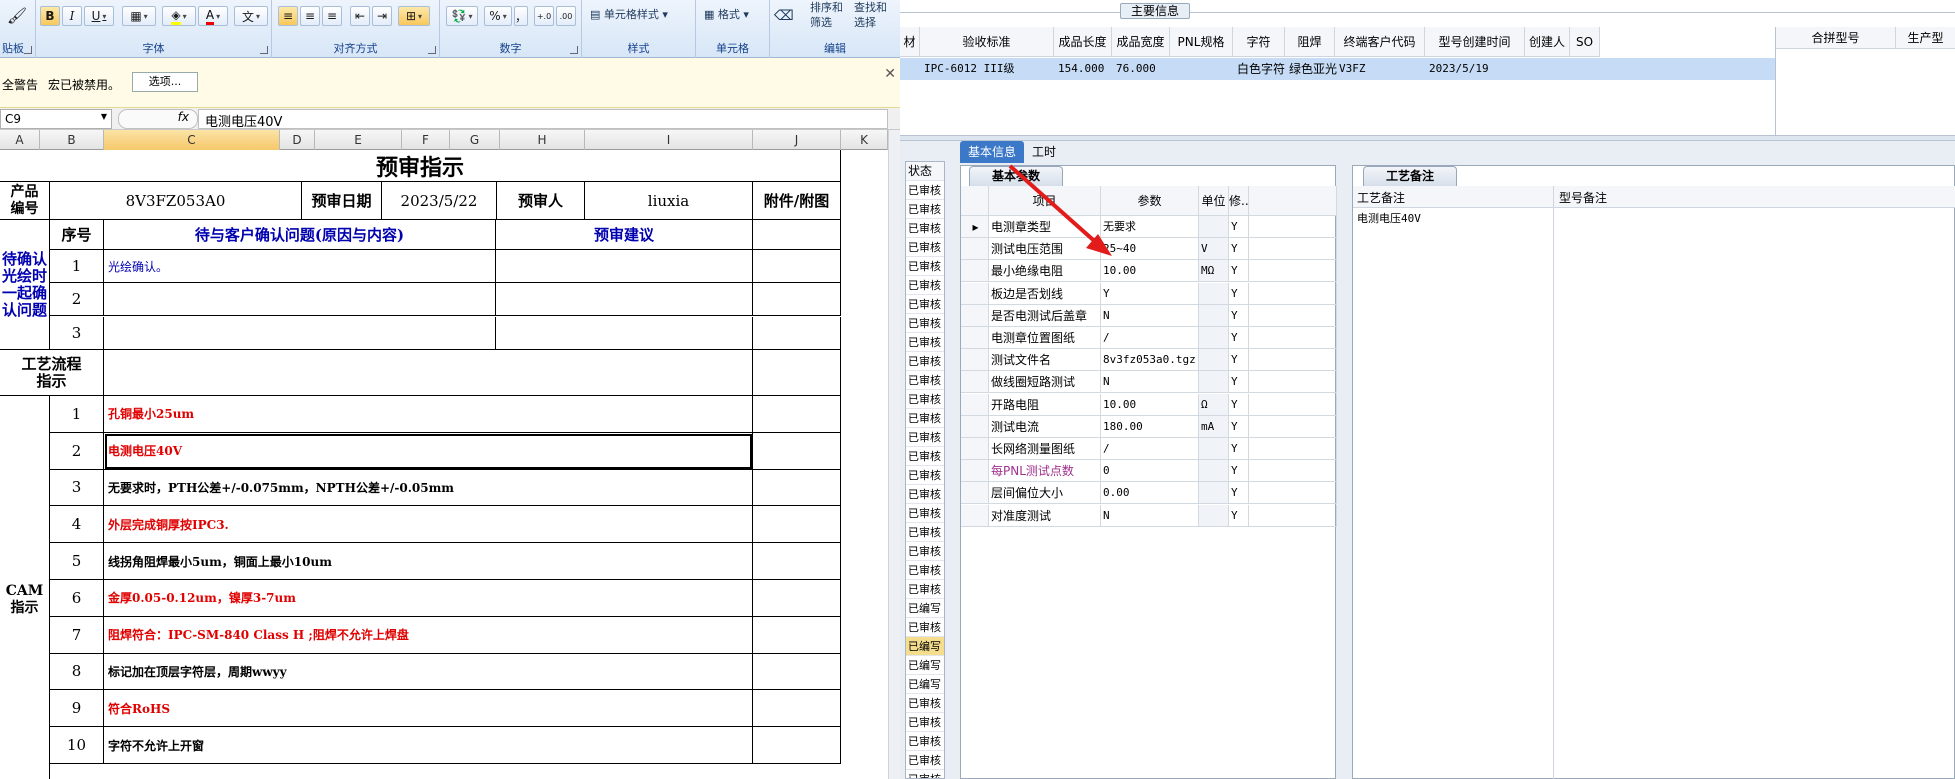 The image size is (1955, 779). Describe the element at coordinates (1214, 271) in the screenshot. I see `param-unit: MΩ` at that location.